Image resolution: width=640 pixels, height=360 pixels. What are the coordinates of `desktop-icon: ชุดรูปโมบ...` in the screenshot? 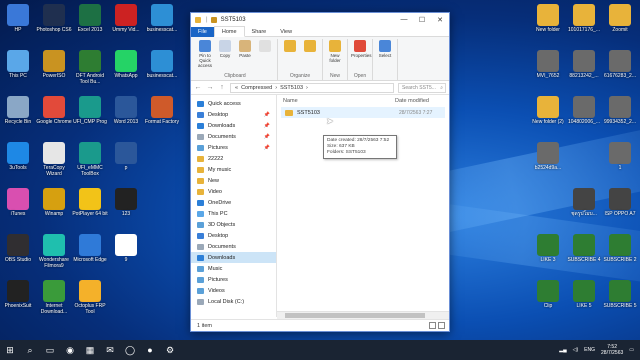 It's located at (584, 202).